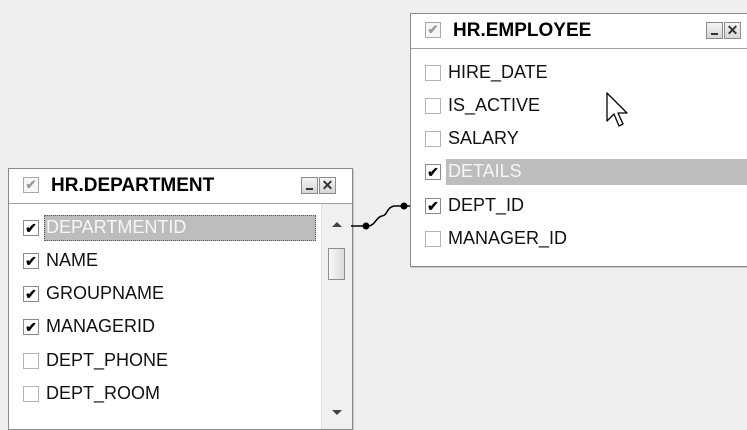 The image size is (747, 430). Describe the element at coordinates (579, 106) in the screenshot. I see `employee-column-row: IS_ACTIVE` at that location.